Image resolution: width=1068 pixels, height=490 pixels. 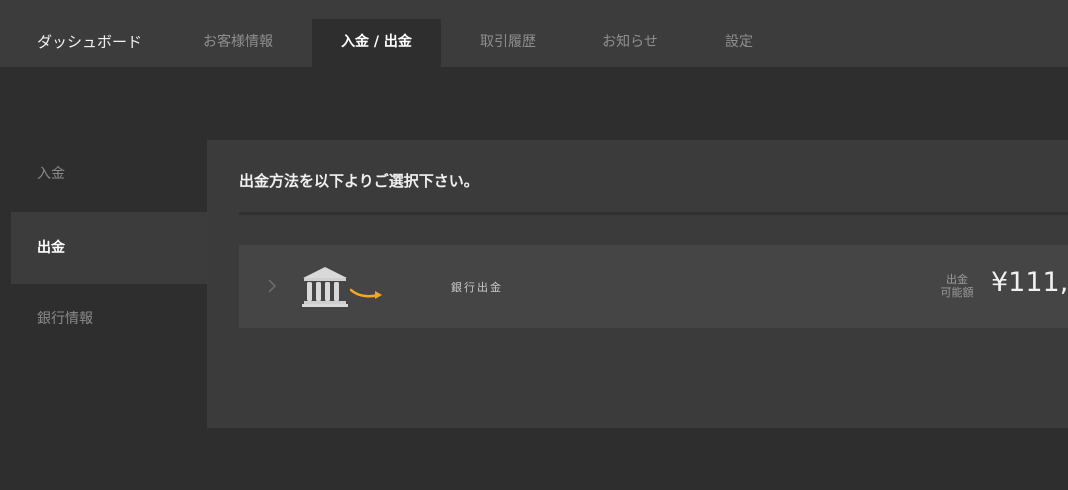 I want to click on panel-divider, so click(x=653, y=213).